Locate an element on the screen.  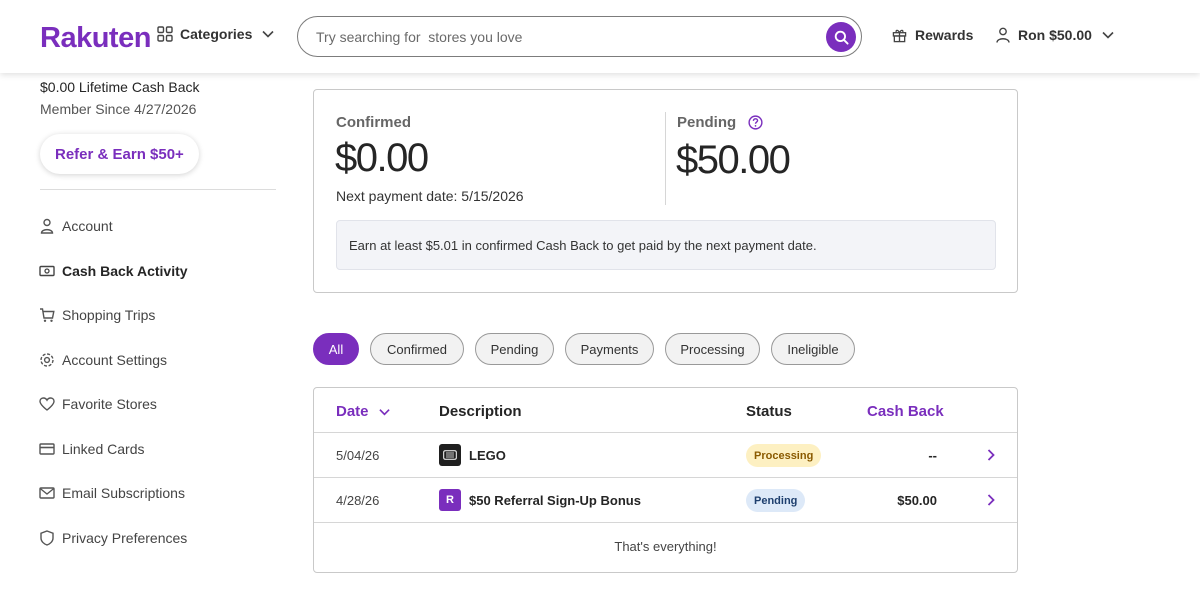
rewards-label: Rewards is located at coordinates (944, 35).